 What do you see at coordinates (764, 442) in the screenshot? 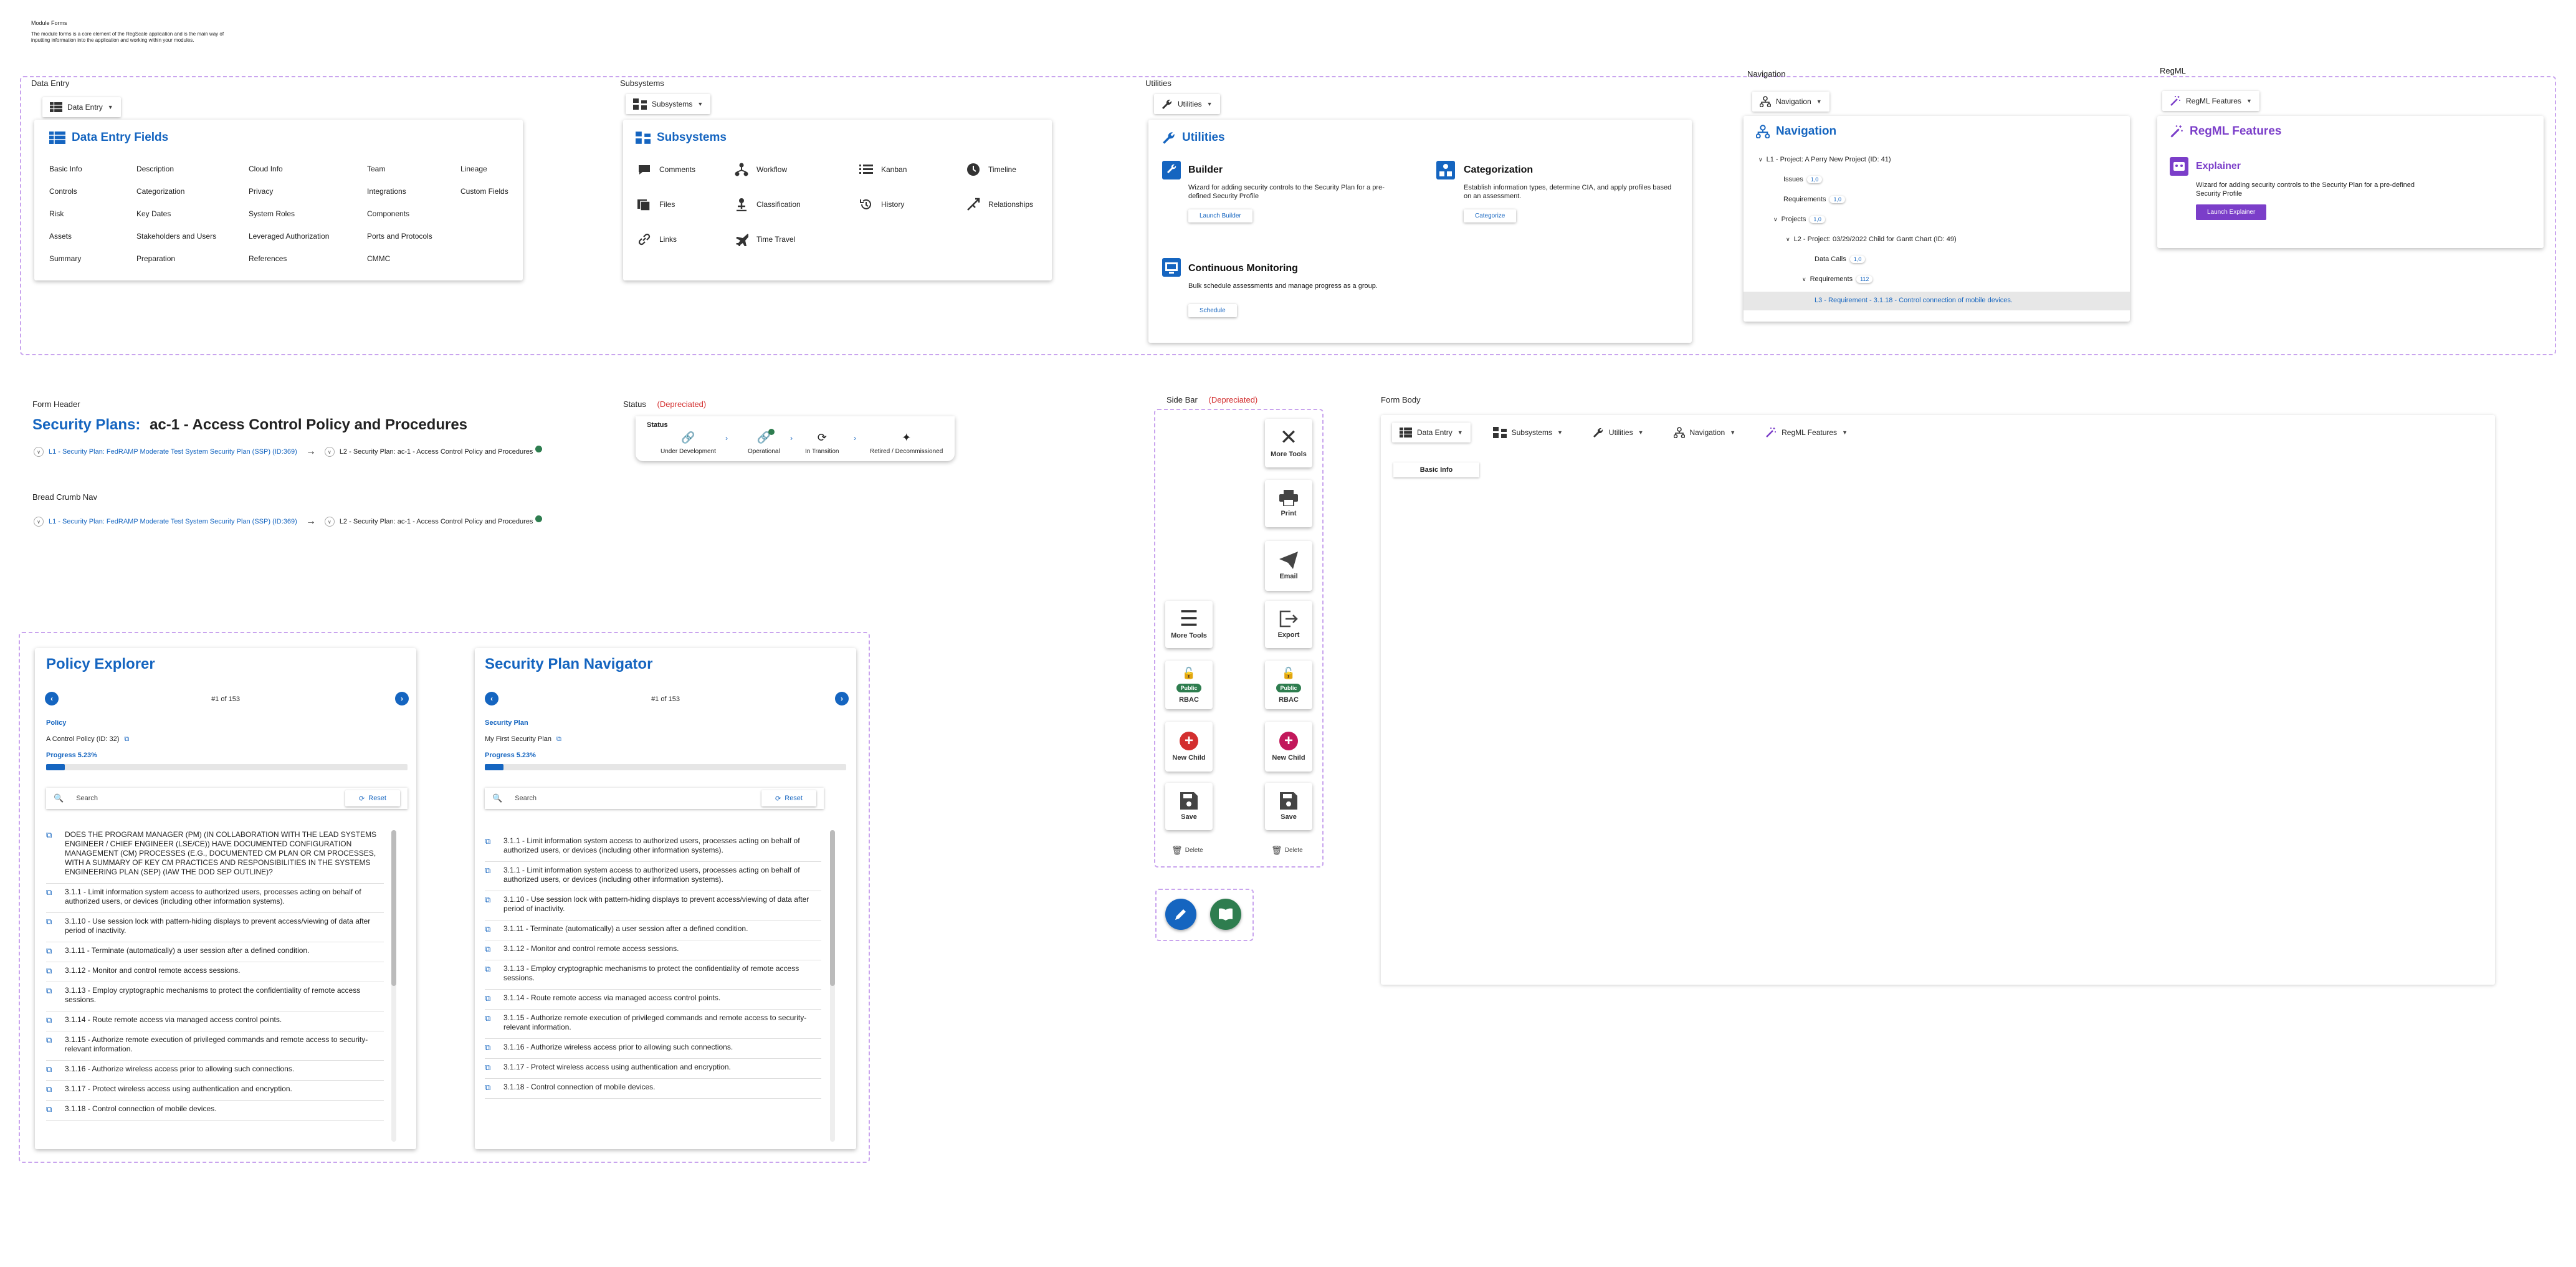
I see `status-step-operational: 🔗 Operational` at bounding box center [764, 442].